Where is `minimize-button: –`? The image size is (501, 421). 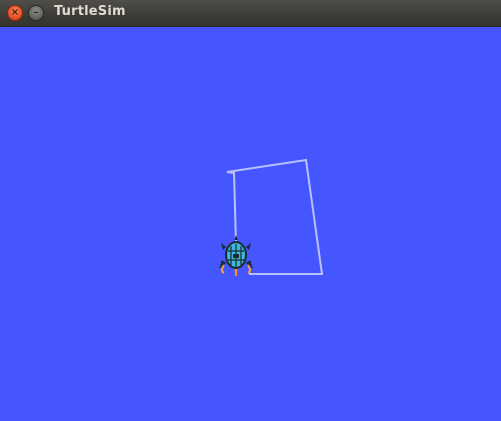
minimize-button: – is located at coordinates (36, 13).